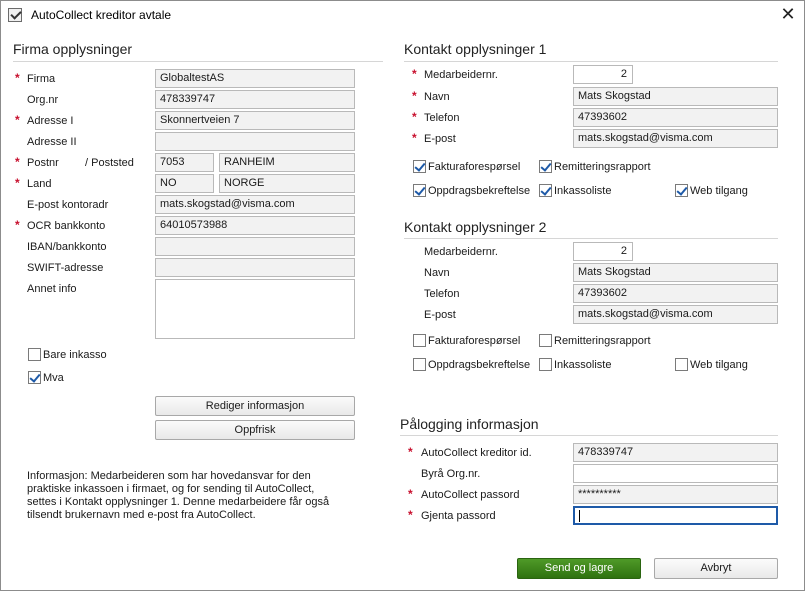 Image resolution: width=805 pixels, height=591 pixels. What do you see at coordinates (545, 364) in the screenshot?
I see `k2-inkassoliste-checkbox` at bounding box center [545, 364].